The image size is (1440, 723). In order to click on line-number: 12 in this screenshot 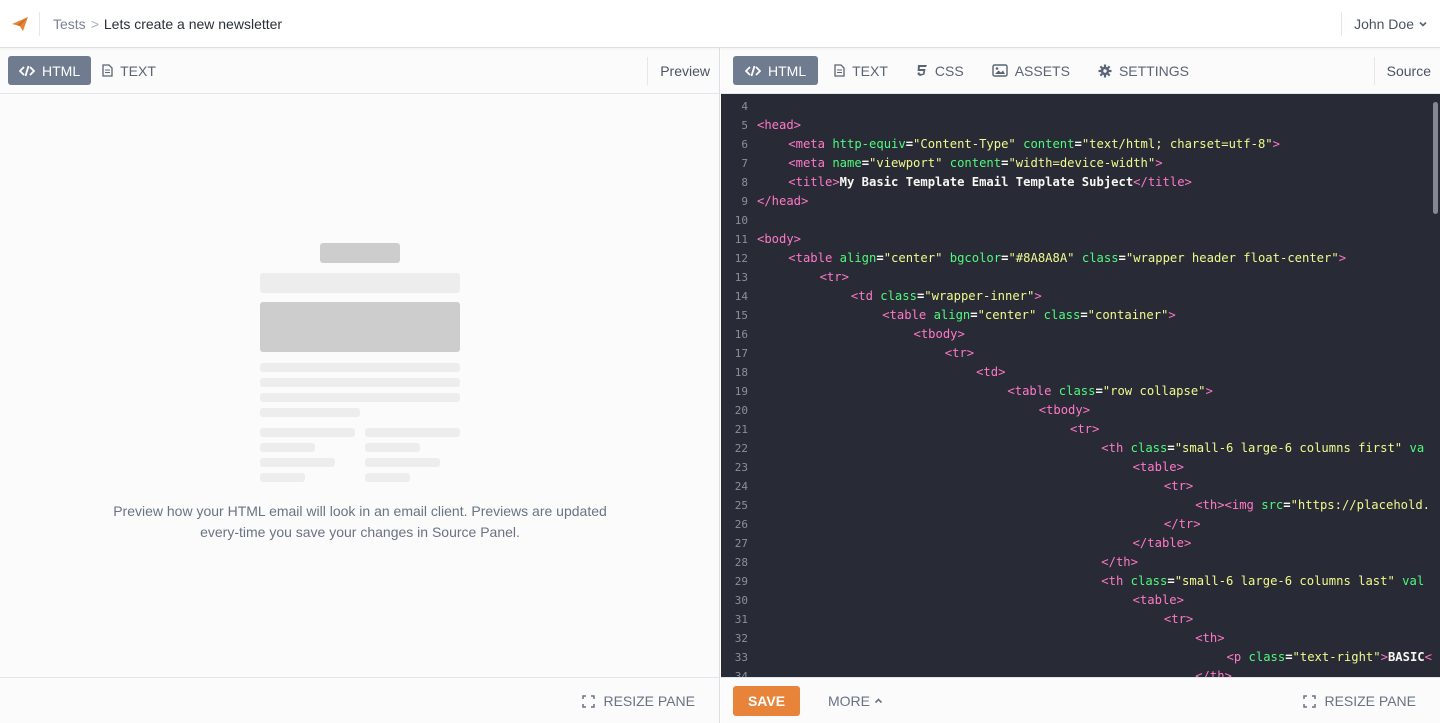, I will do `click(741, 258)`.